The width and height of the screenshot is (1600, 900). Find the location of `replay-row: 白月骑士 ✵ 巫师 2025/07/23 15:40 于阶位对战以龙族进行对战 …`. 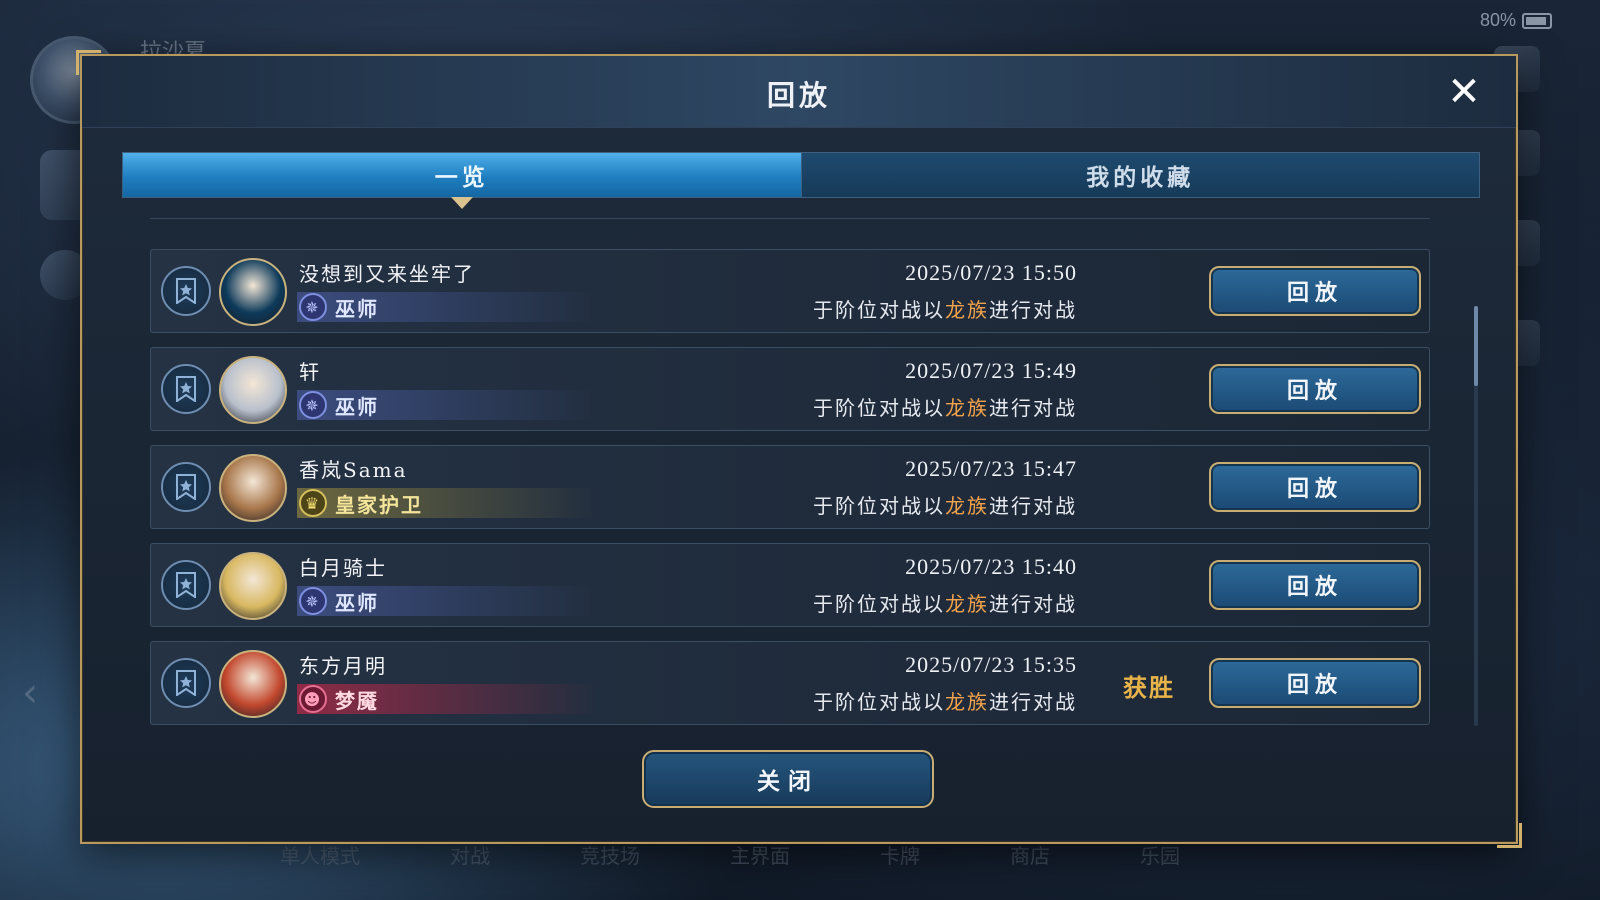

replay-row: 白月骑士 ✵ 巫师 2025/07/23 15:40 于阶位对战以龙族进行对战 … is located at coordinates (790, 585).